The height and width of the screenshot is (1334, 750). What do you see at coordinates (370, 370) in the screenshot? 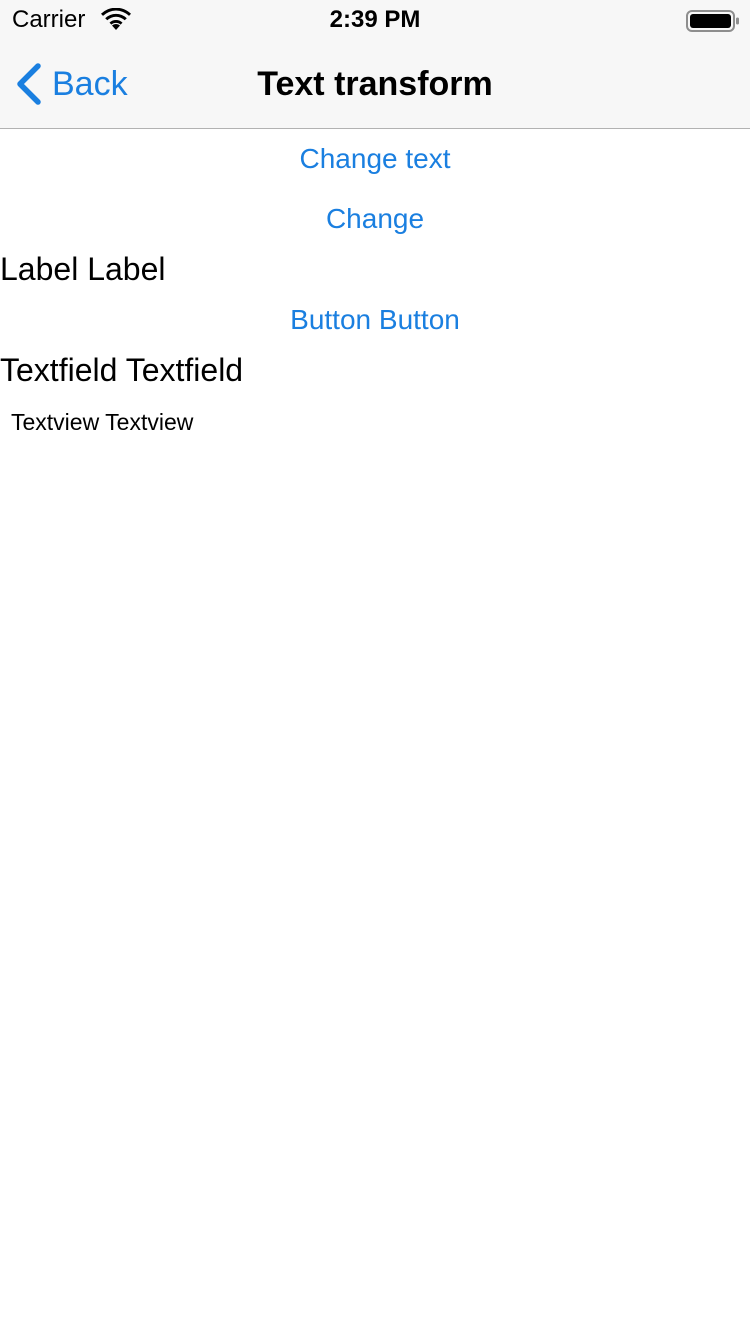
I see `textfield-input` at bounding box center [370, 370].